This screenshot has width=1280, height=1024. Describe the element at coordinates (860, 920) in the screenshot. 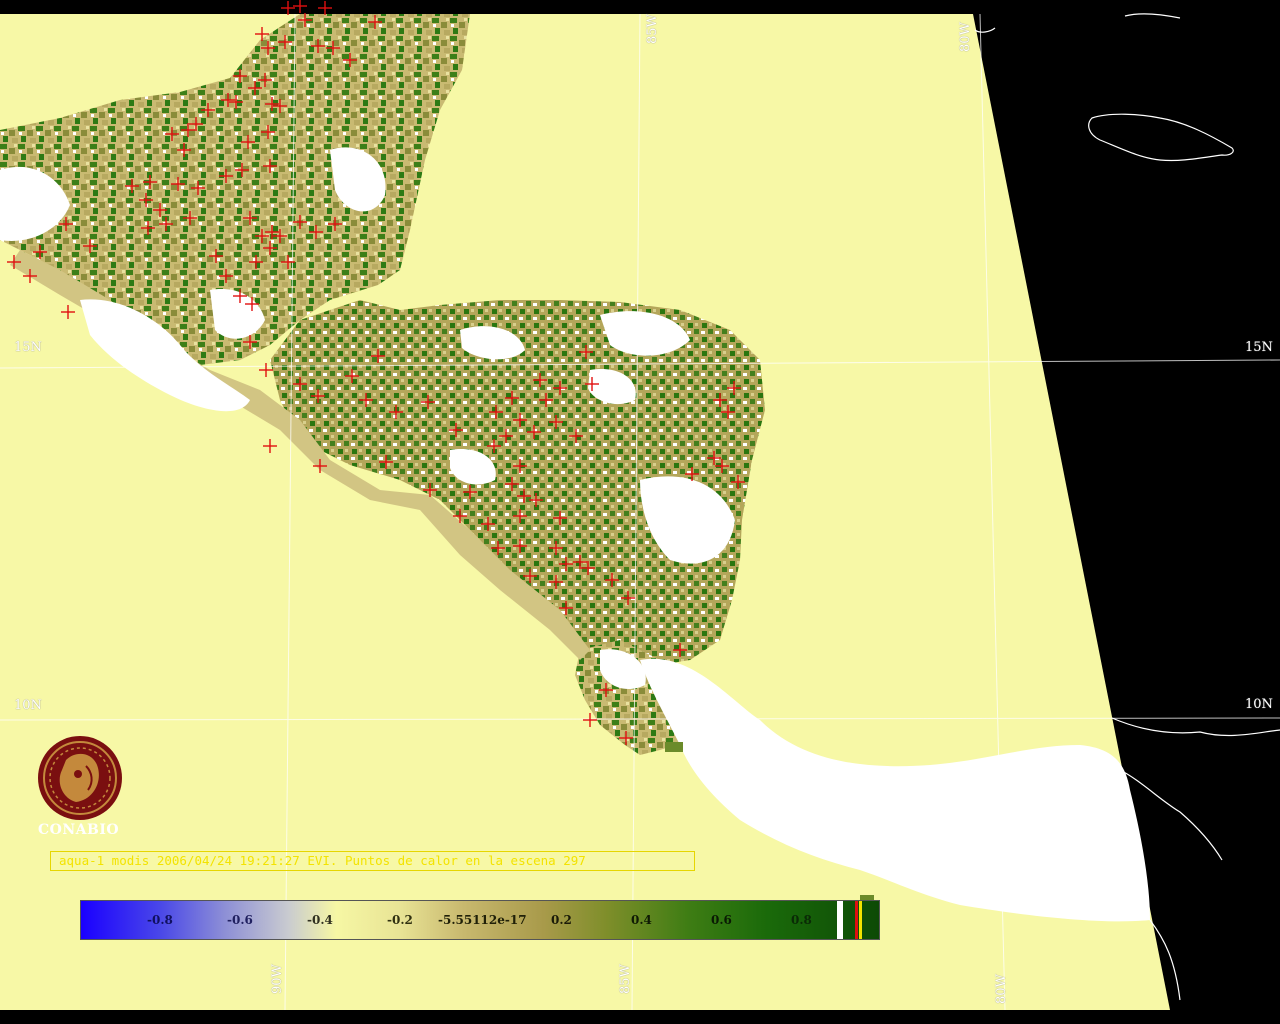

I see `colorbar-water-swatch` at that location.